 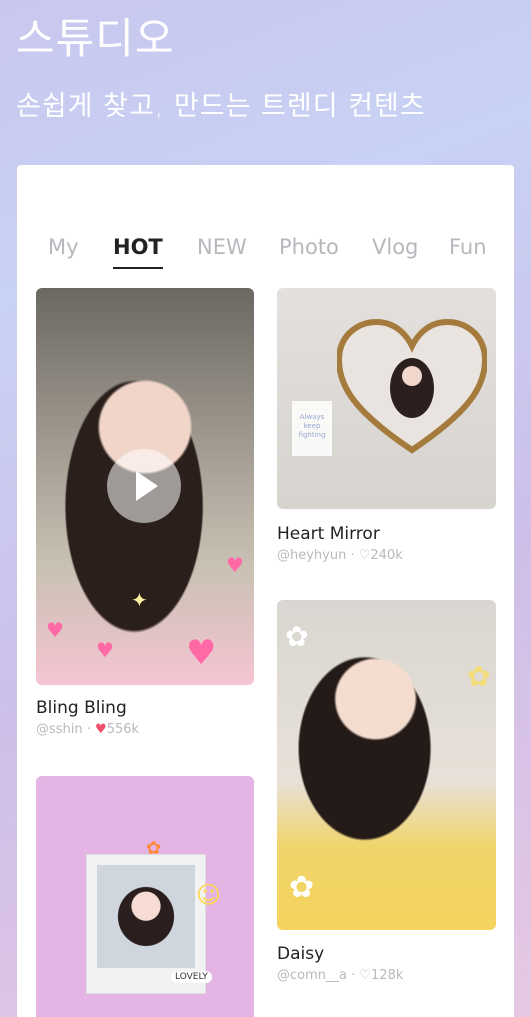 I want to click on like-count: 556k, so click(x=123, y=729).